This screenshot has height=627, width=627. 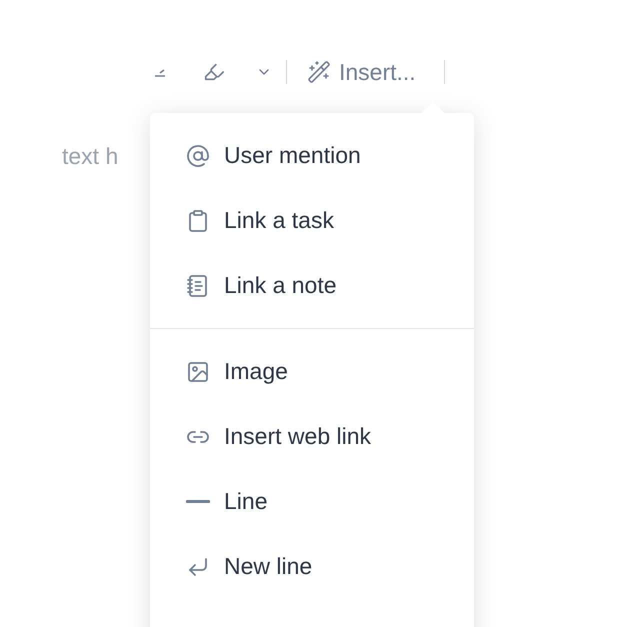 I want to click on menu-item: Link a task, so click(x=312, y=220).